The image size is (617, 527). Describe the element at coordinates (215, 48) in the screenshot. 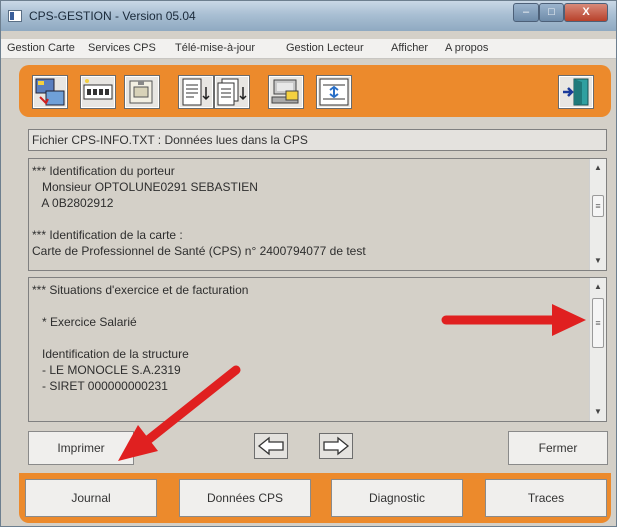

I see `menu-tele-mise-a-jour: Télé-mise-à-jour` at that location.